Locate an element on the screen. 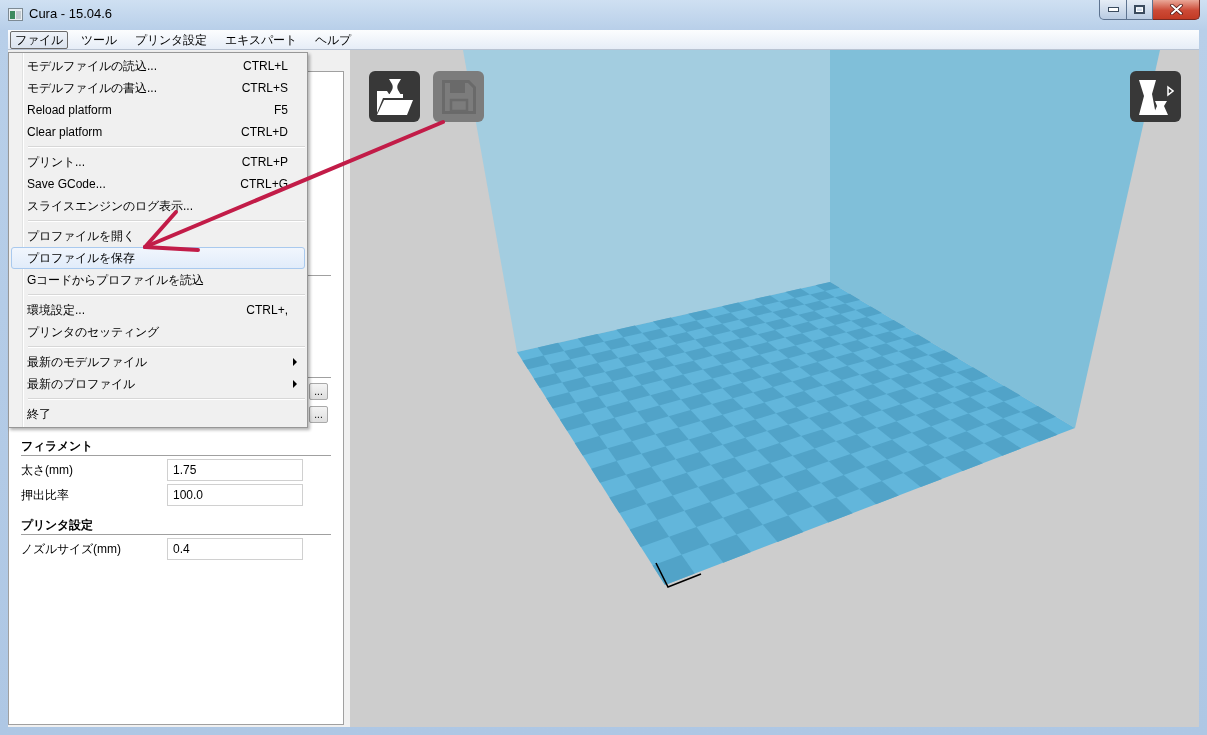 This screenshot has height=735, width=1207. text-field: 1.75 is located at coordinates (235, 470).